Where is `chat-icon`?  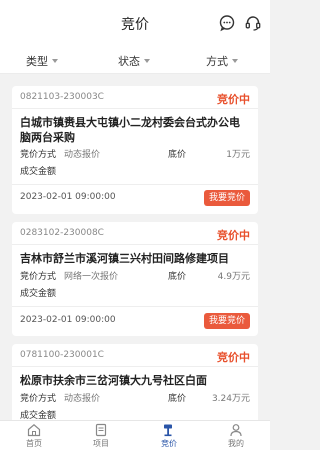
chat-icon is located at coordinates (227, 23).